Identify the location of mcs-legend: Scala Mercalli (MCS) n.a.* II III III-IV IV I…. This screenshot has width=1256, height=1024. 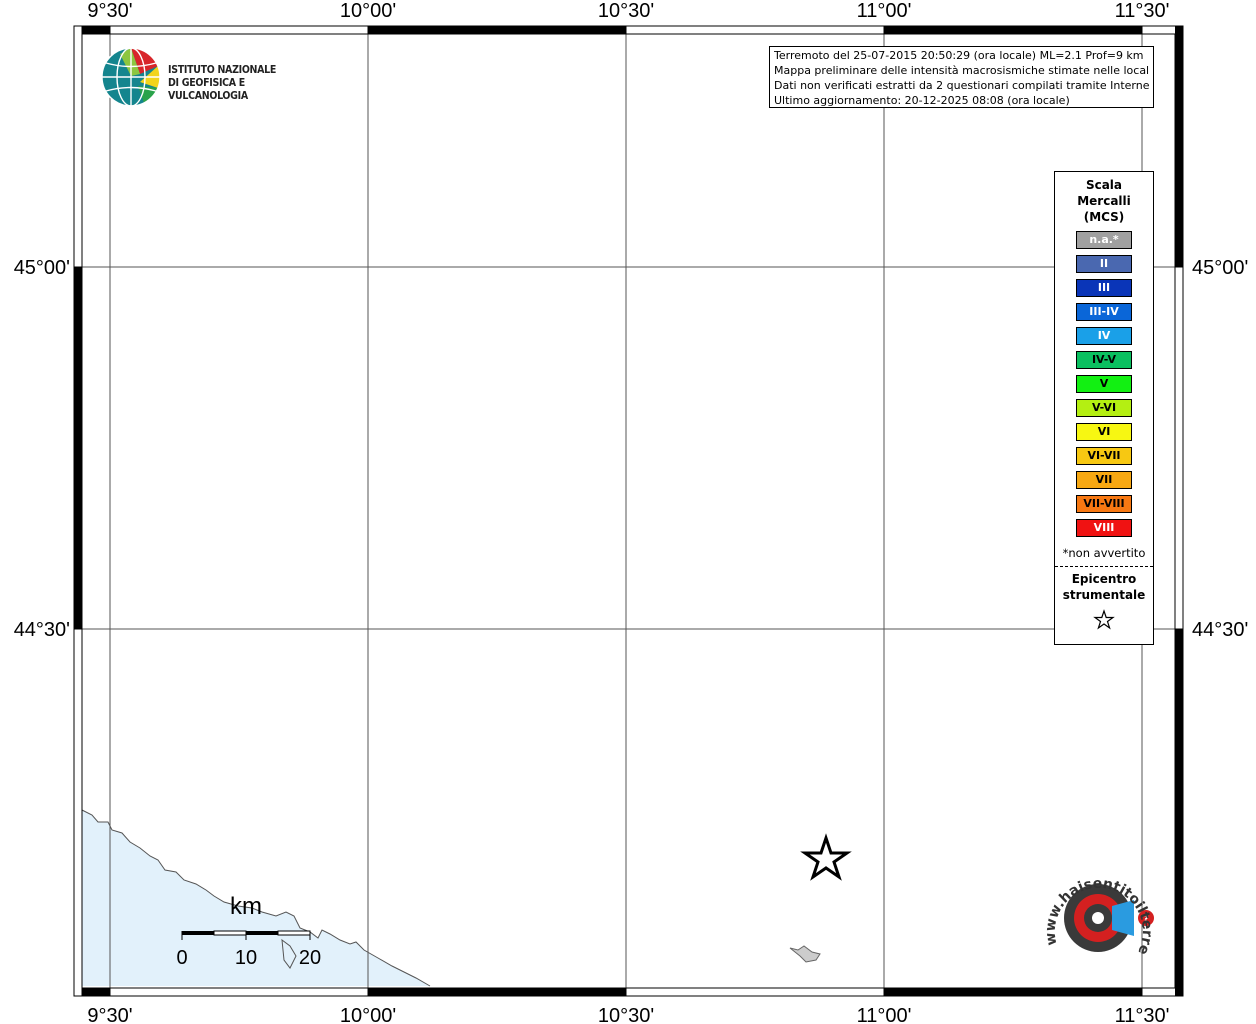
(1104, 408).